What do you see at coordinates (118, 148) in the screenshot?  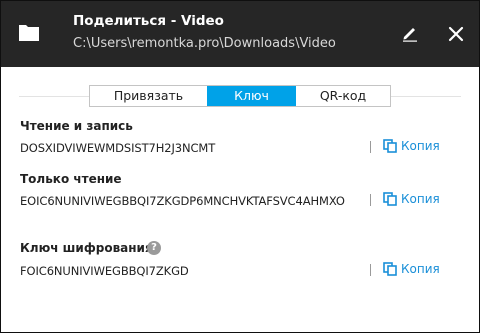 I see `readwrite-key: DOSXIDVIWEWMDSIST7H2J3NCMT` at bounding box center [118, 148].